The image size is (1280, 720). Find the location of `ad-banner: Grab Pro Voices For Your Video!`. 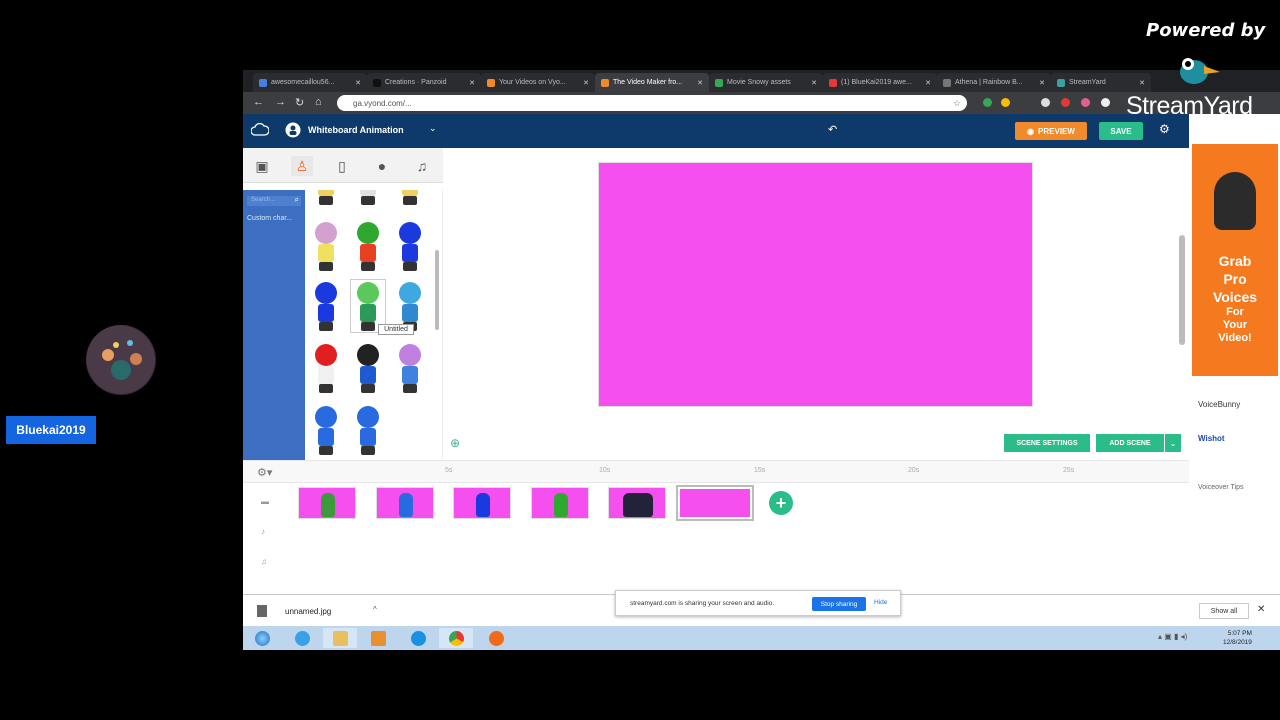

ad-banner: Grab Pro Voices For Your Video! is located at coordinates (1235, 260).